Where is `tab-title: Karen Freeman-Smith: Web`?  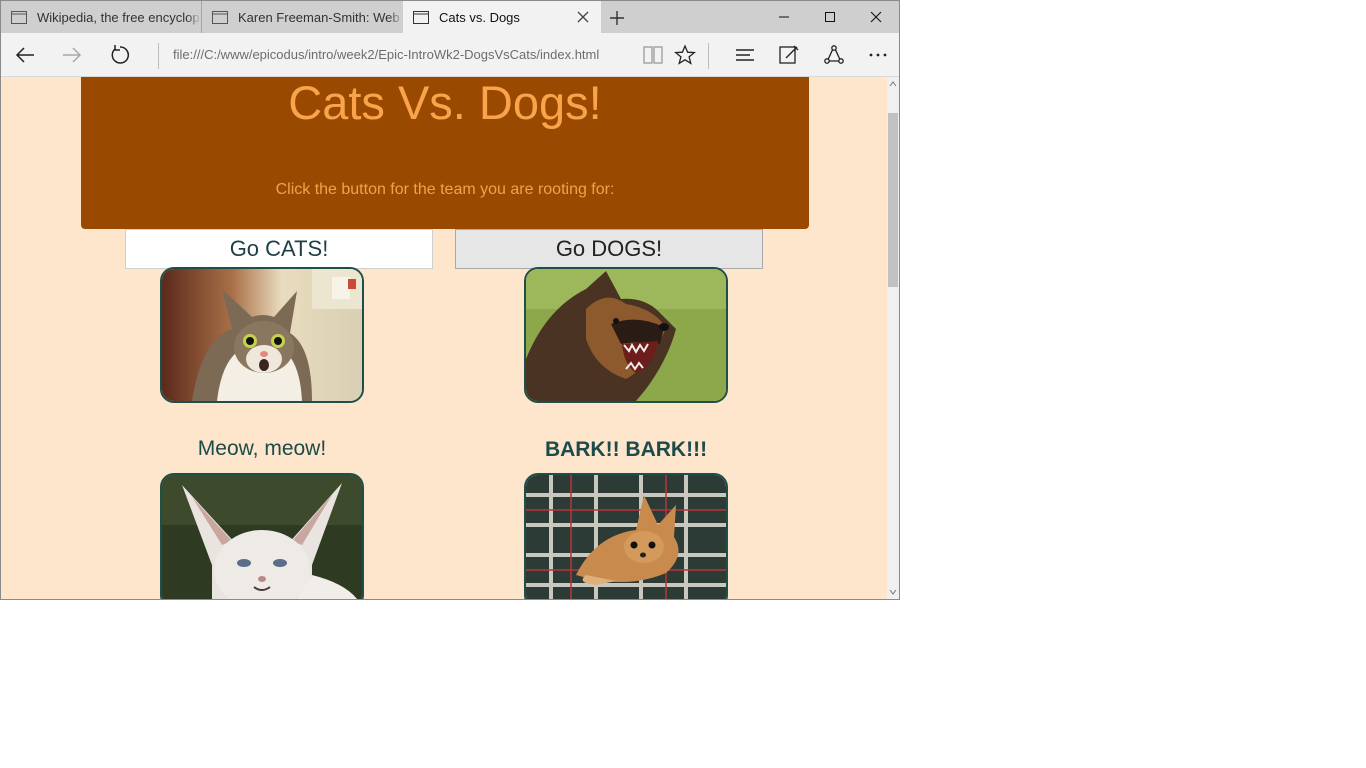
tab-title: Karen Freeman-Smith: Web is located at coordinates (319, 17).